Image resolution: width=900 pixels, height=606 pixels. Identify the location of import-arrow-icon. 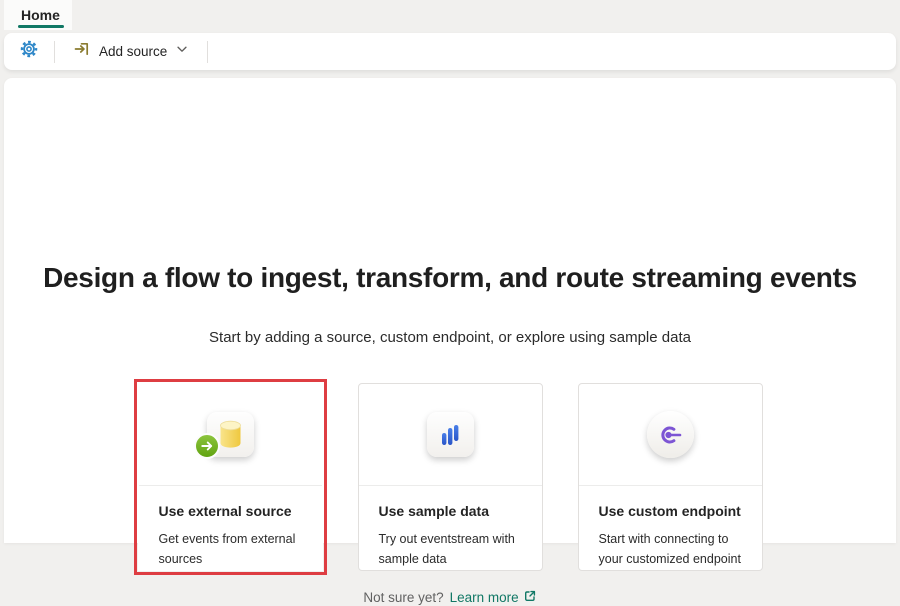
(82, 51).